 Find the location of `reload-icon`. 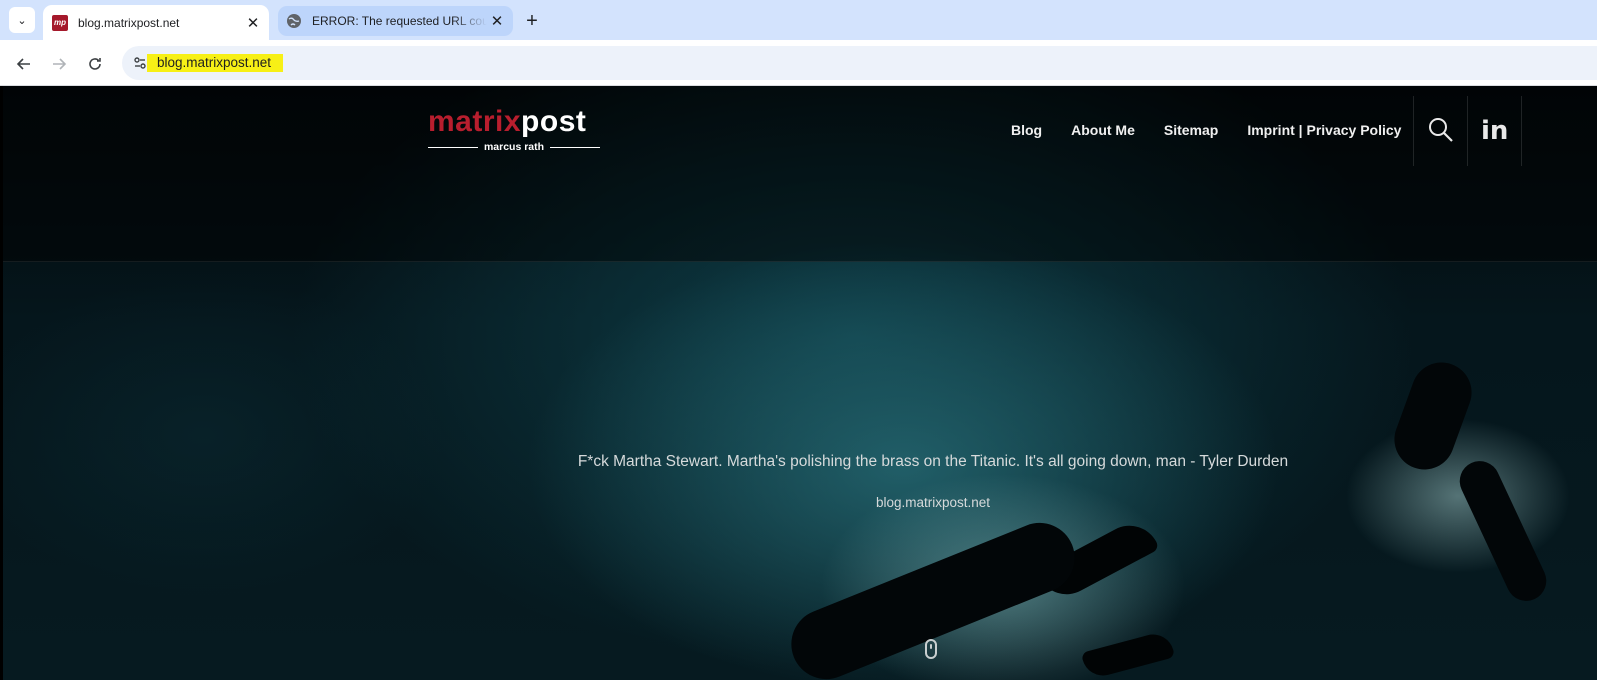

reload-icon is located at coordinates (95, 64).